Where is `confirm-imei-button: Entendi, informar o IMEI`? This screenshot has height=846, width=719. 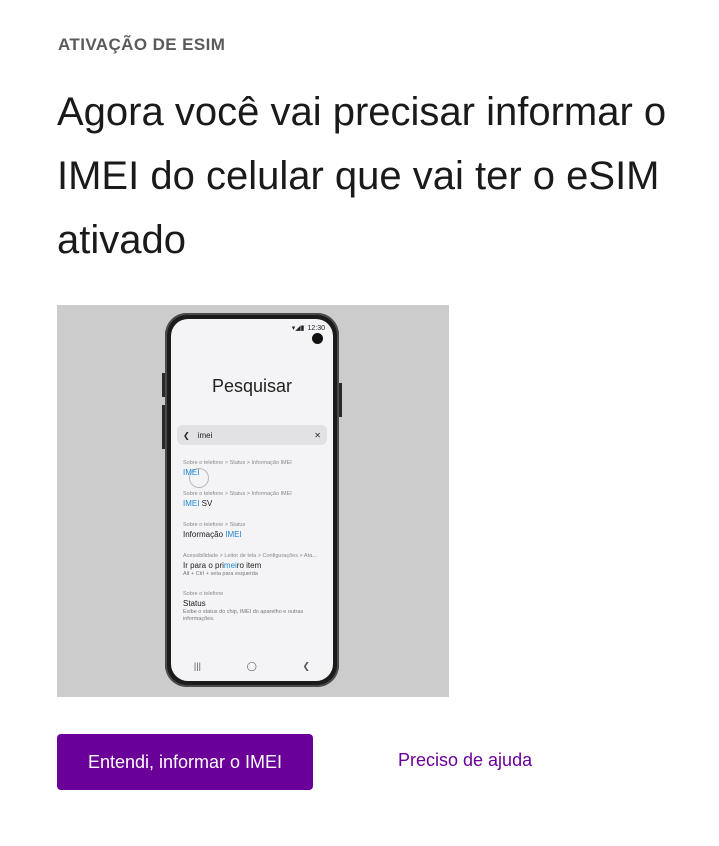
confirm-imei-button: Entendi, informar o IMEI is located at coordinates (185, 762).